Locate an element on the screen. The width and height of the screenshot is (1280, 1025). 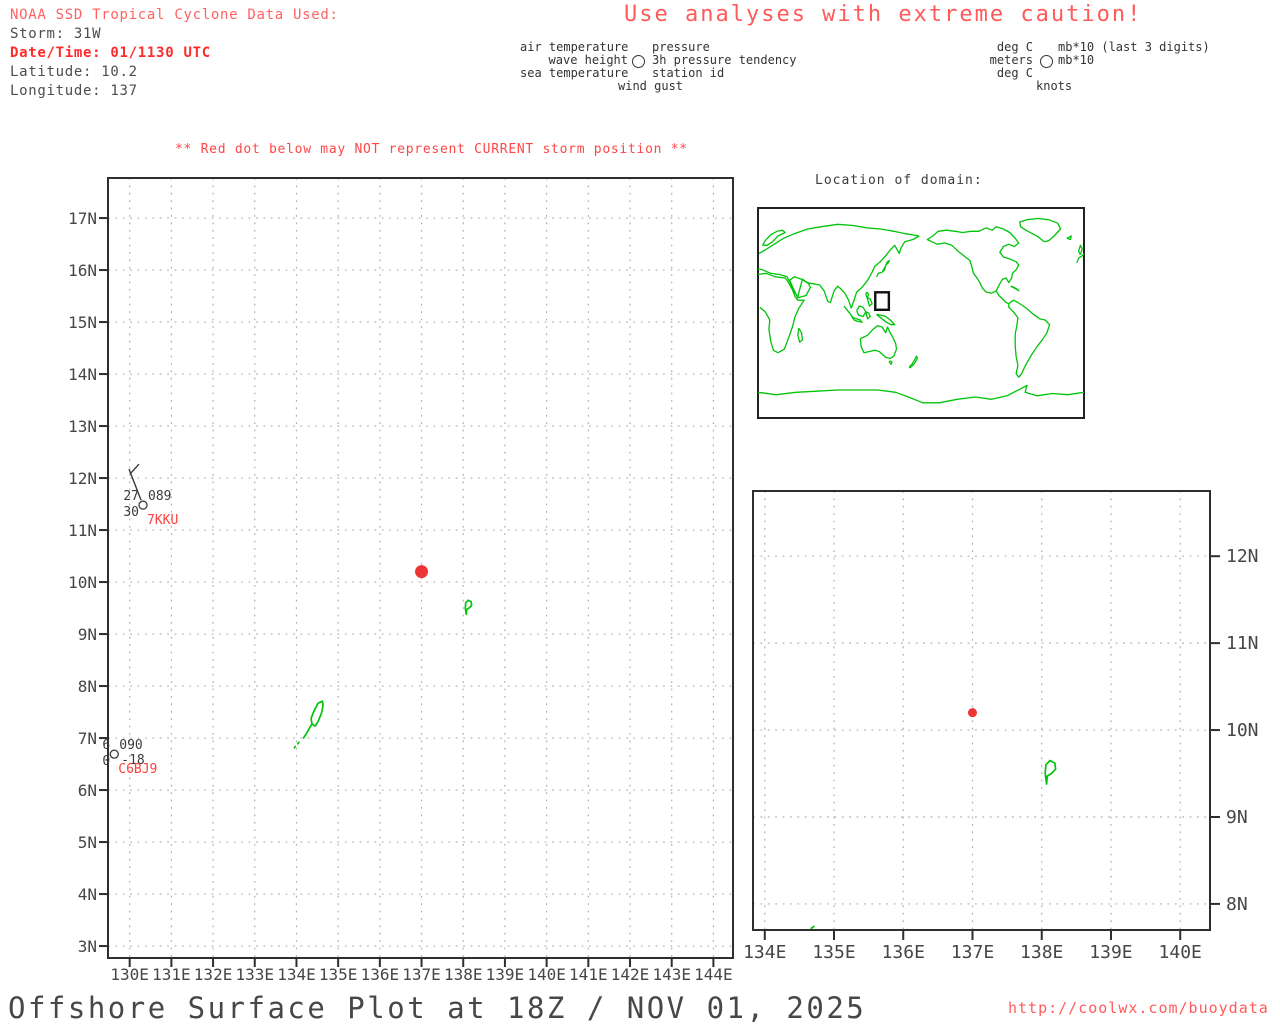
y-tick-label: 7N is located at coordinates (87, 738).